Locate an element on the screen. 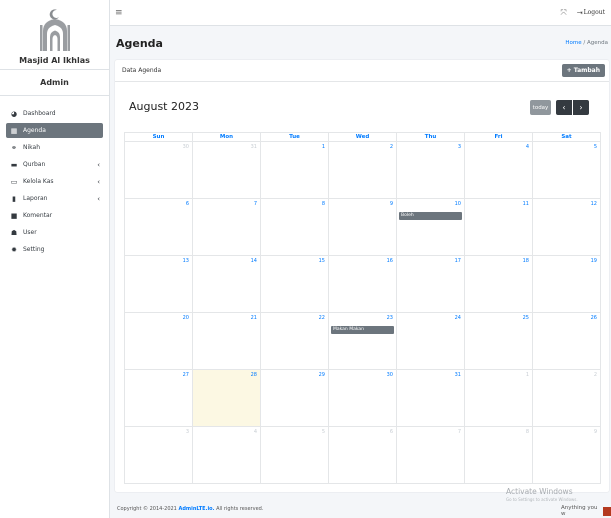  day-number: 19 is located at coordinates (594, 261).